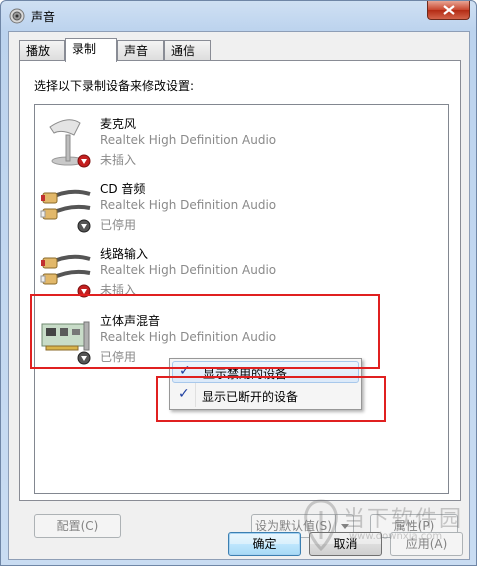 The height and width of the screenshot is (566, 477). I want to click on menu-item-show-disabled-devices: ✓ 显示禁用的设备, so click(265, 372).